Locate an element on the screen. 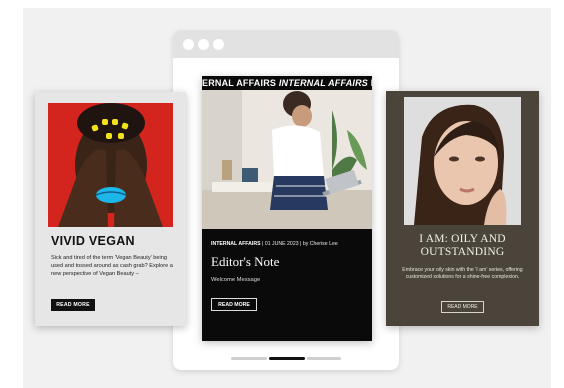 This screenshot has width=564, height=388. article-date: 01 JUNE 2023 is located at coordinates (281, 244).